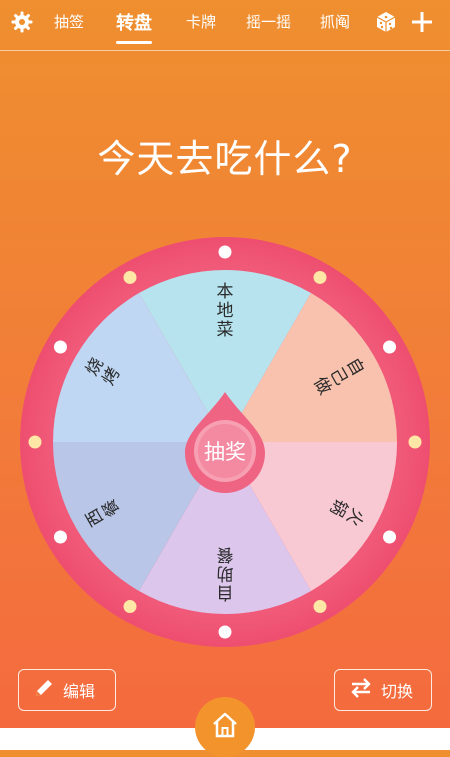  I want to click on swap-icon, so click(361, 690).